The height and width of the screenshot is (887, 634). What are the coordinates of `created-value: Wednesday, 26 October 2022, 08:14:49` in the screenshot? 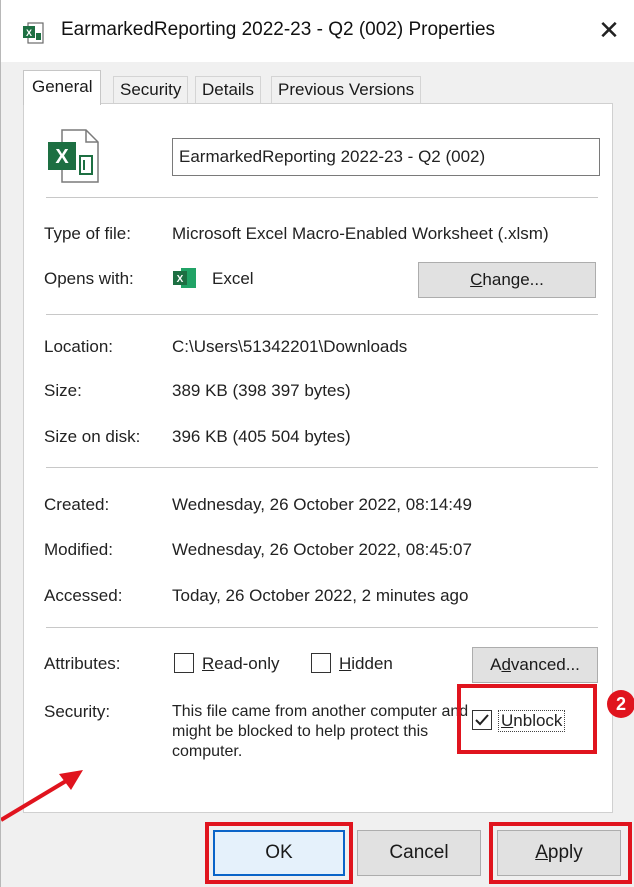 It's located at (322, 504).